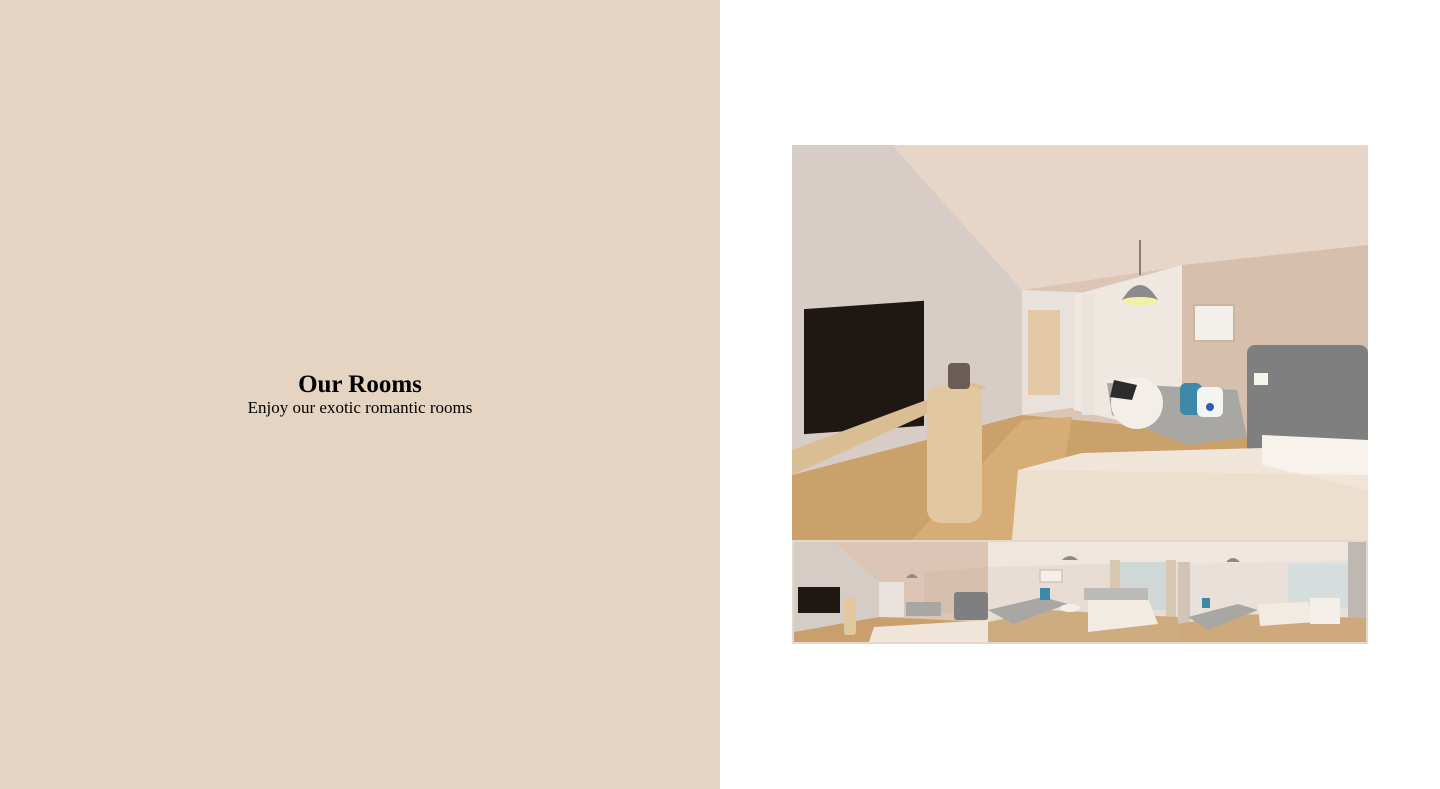 This screenshot has width=1440, height=789. Describe the element at coordinates (360, 384) in the screenshot. I see `section-title: Our Rooms` at that location.